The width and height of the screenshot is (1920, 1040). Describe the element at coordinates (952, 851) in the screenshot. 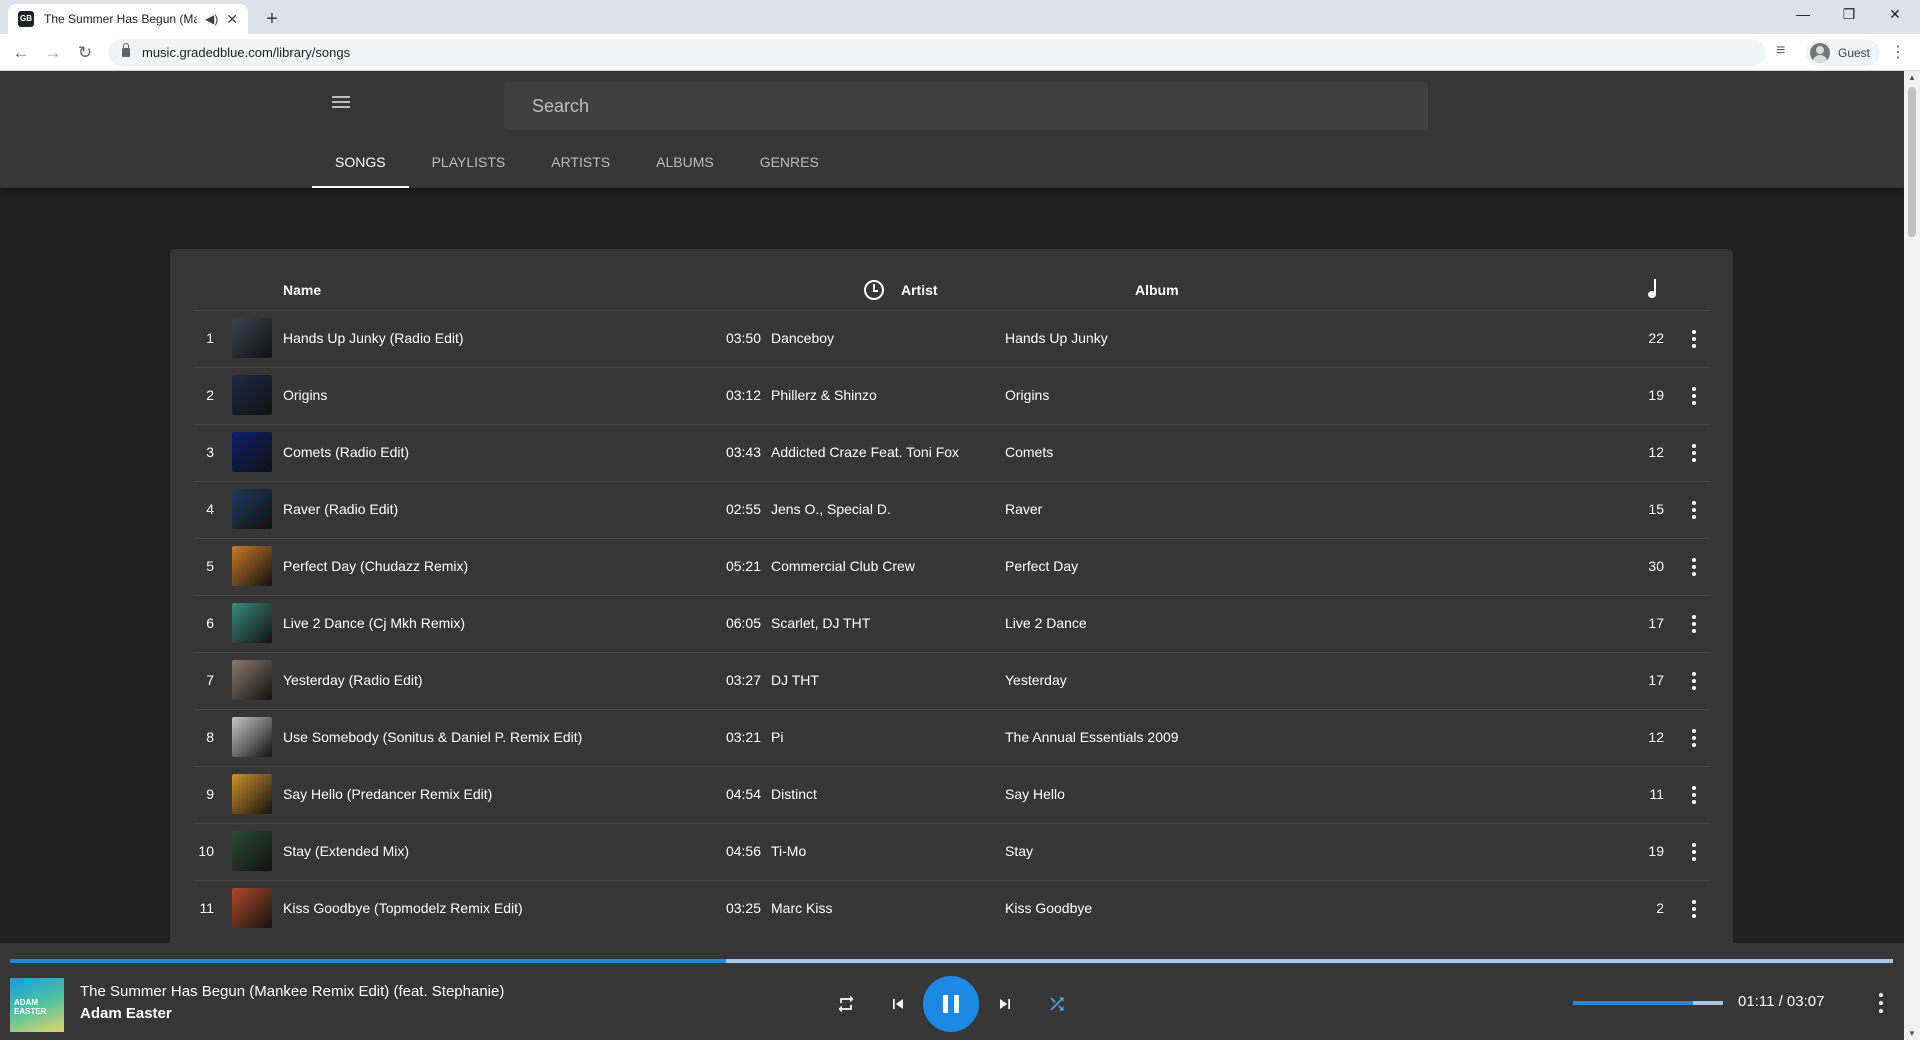

I see `table-row: 10 Stay (Extended Mix) 04:56 Ti-Mo Stay 19` at that location.